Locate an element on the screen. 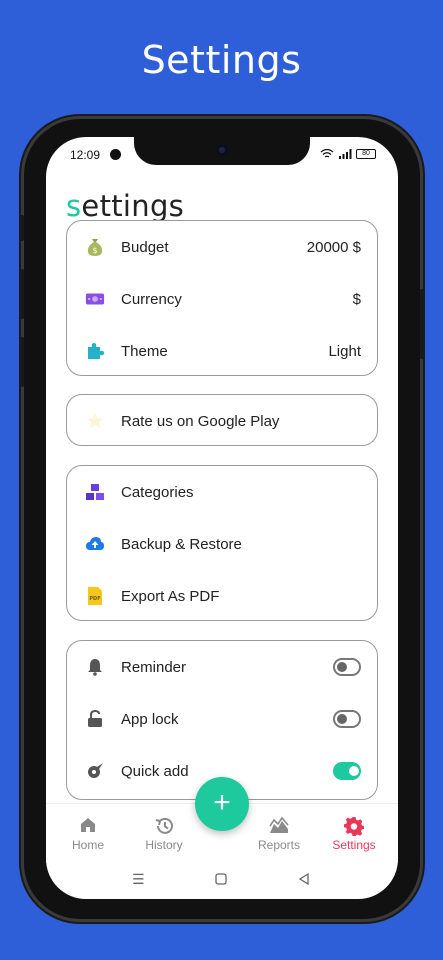 This screenshot has width=443, height=960. reminder-toggle is located at coordinates (347, 667).